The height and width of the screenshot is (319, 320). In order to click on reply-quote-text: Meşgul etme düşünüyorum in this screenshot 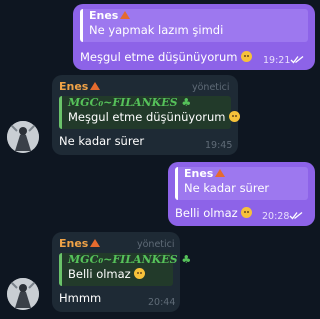, I will do `click(154, 117)`.